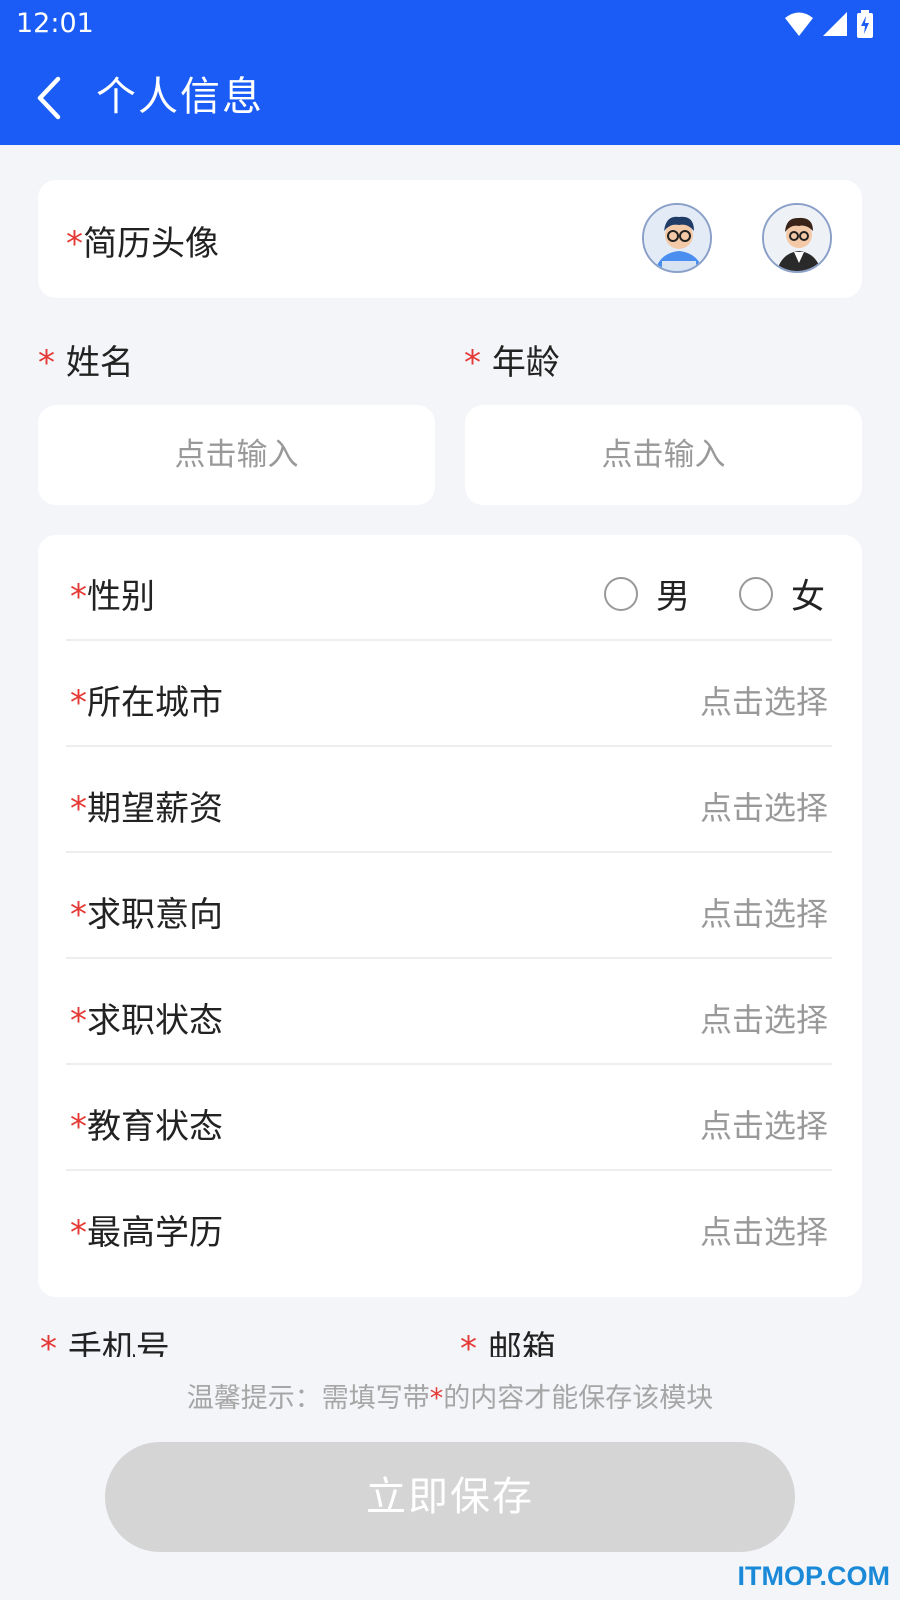 This screenshot has height=1600, width=900. I want to click on avatar-card: *简历头像, so click(450, 239).